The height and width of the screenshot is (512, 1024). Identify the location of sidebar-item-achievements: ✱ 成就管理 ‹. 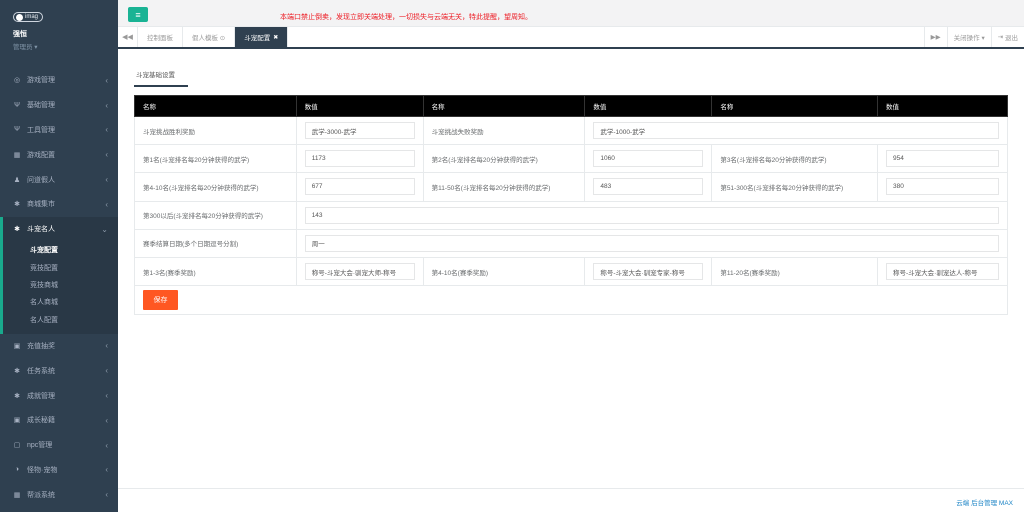
(59, 395).